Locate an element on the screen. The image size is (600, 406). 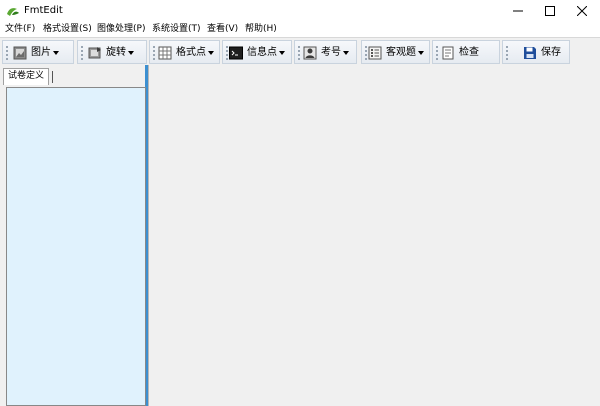
exam-number-button: 考号 is located at coordinates (326, 52).